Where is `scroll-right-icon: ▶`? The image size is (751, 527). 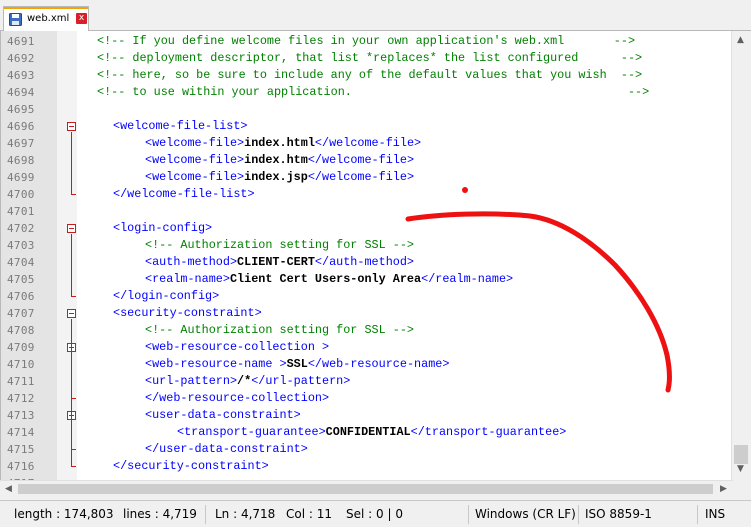
scroll-right-icon: ▶ is located at coordinates (723, 489).